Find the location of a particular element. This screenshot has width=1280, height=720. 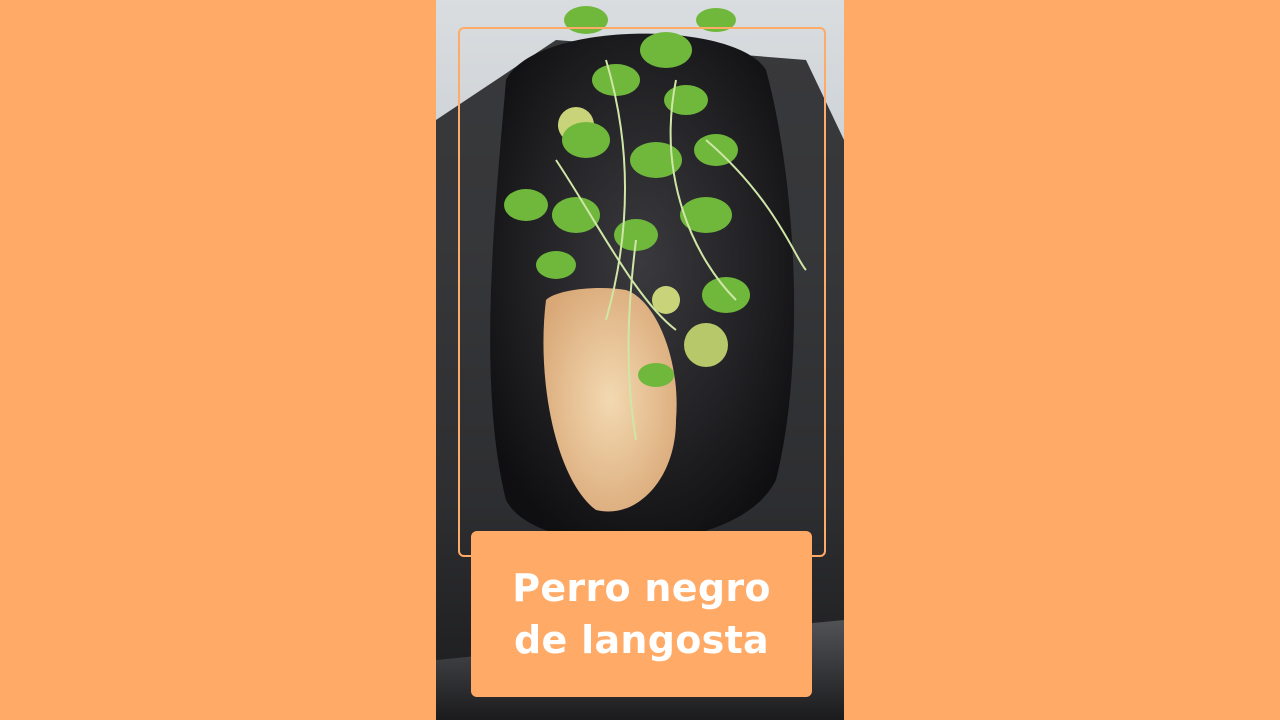

caption-line-1: Perro negro is located at coordinates (641, 588).